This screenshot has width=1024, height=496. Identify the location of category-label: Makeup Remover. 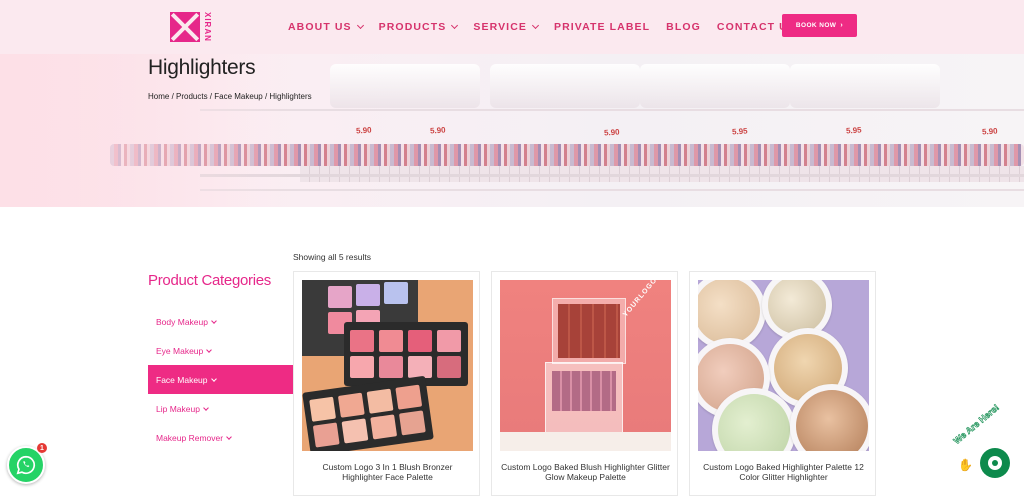
(190, 437).